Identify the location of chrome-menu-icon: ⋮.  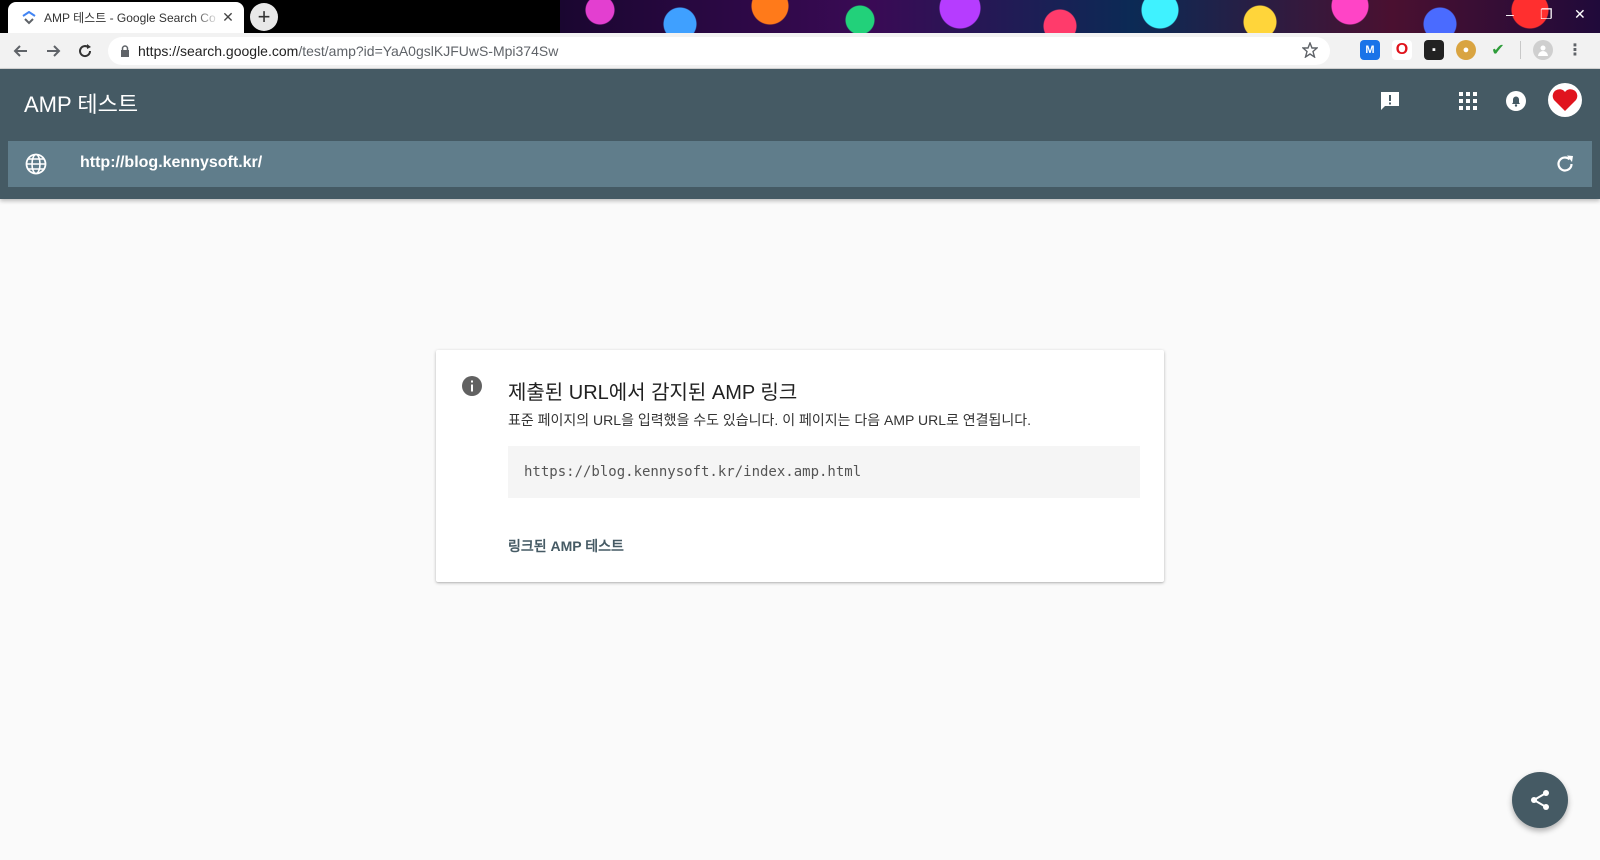
(1575, 50).